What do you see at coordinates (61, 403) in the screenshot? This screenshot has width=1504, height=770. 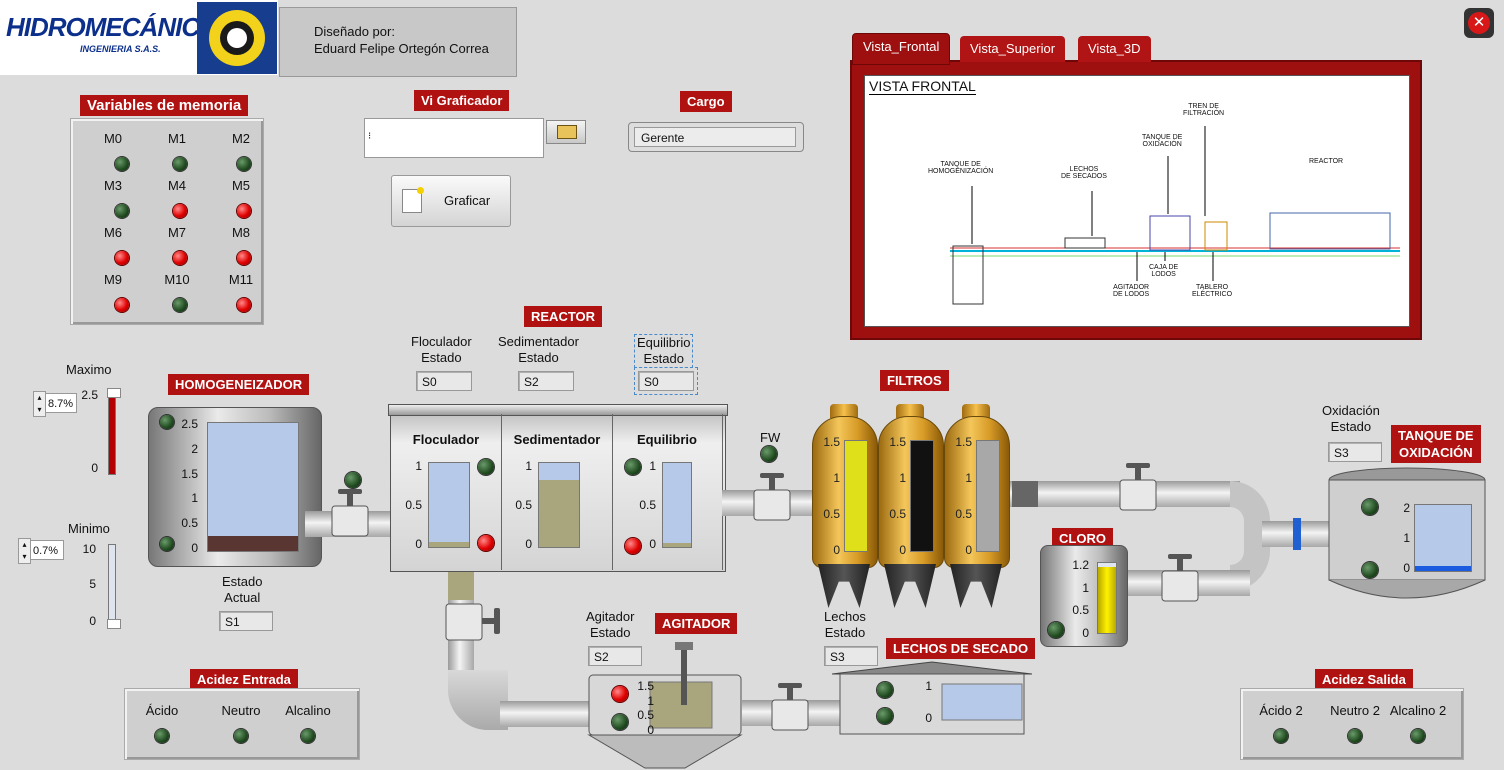 I see `max-value: 8.7%` at bounding box center [61, 403].